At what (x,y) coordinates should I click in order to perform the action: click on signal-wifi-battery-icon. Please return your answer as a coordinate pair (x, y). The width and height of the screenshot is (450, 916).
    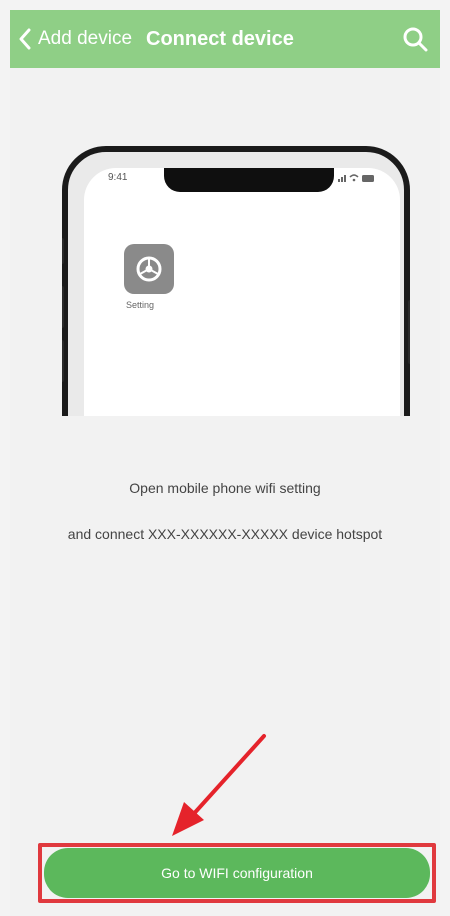
    Looking at the image, I should click on (356, 178).